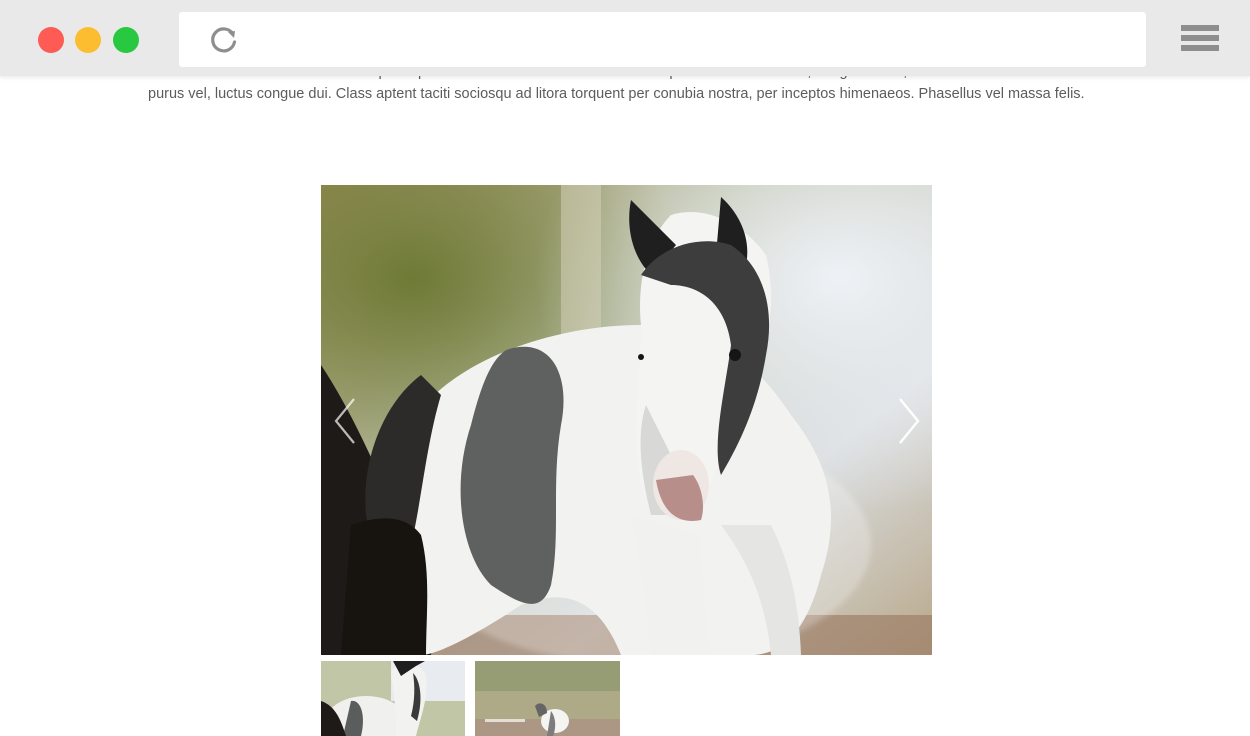 This screenshot has width=1250, height=736. Describe the element at coordinates (51, 40) in the screenshot. I see `window-close-button` at that location.